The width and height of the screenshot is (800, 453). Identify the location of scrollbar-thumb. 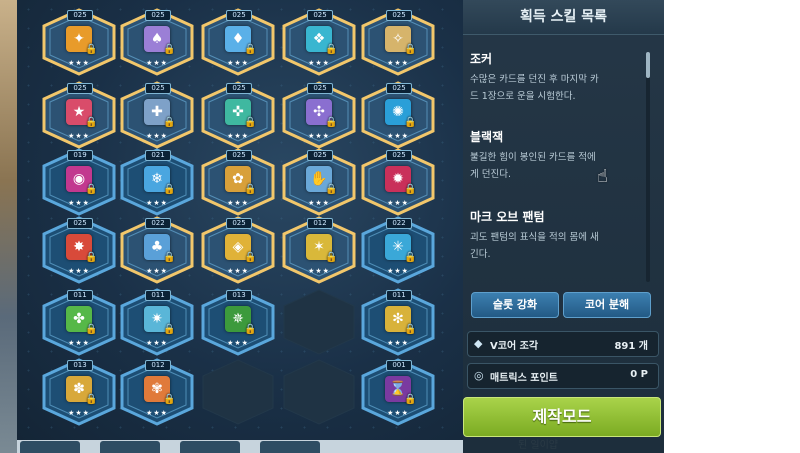
(648, 65).